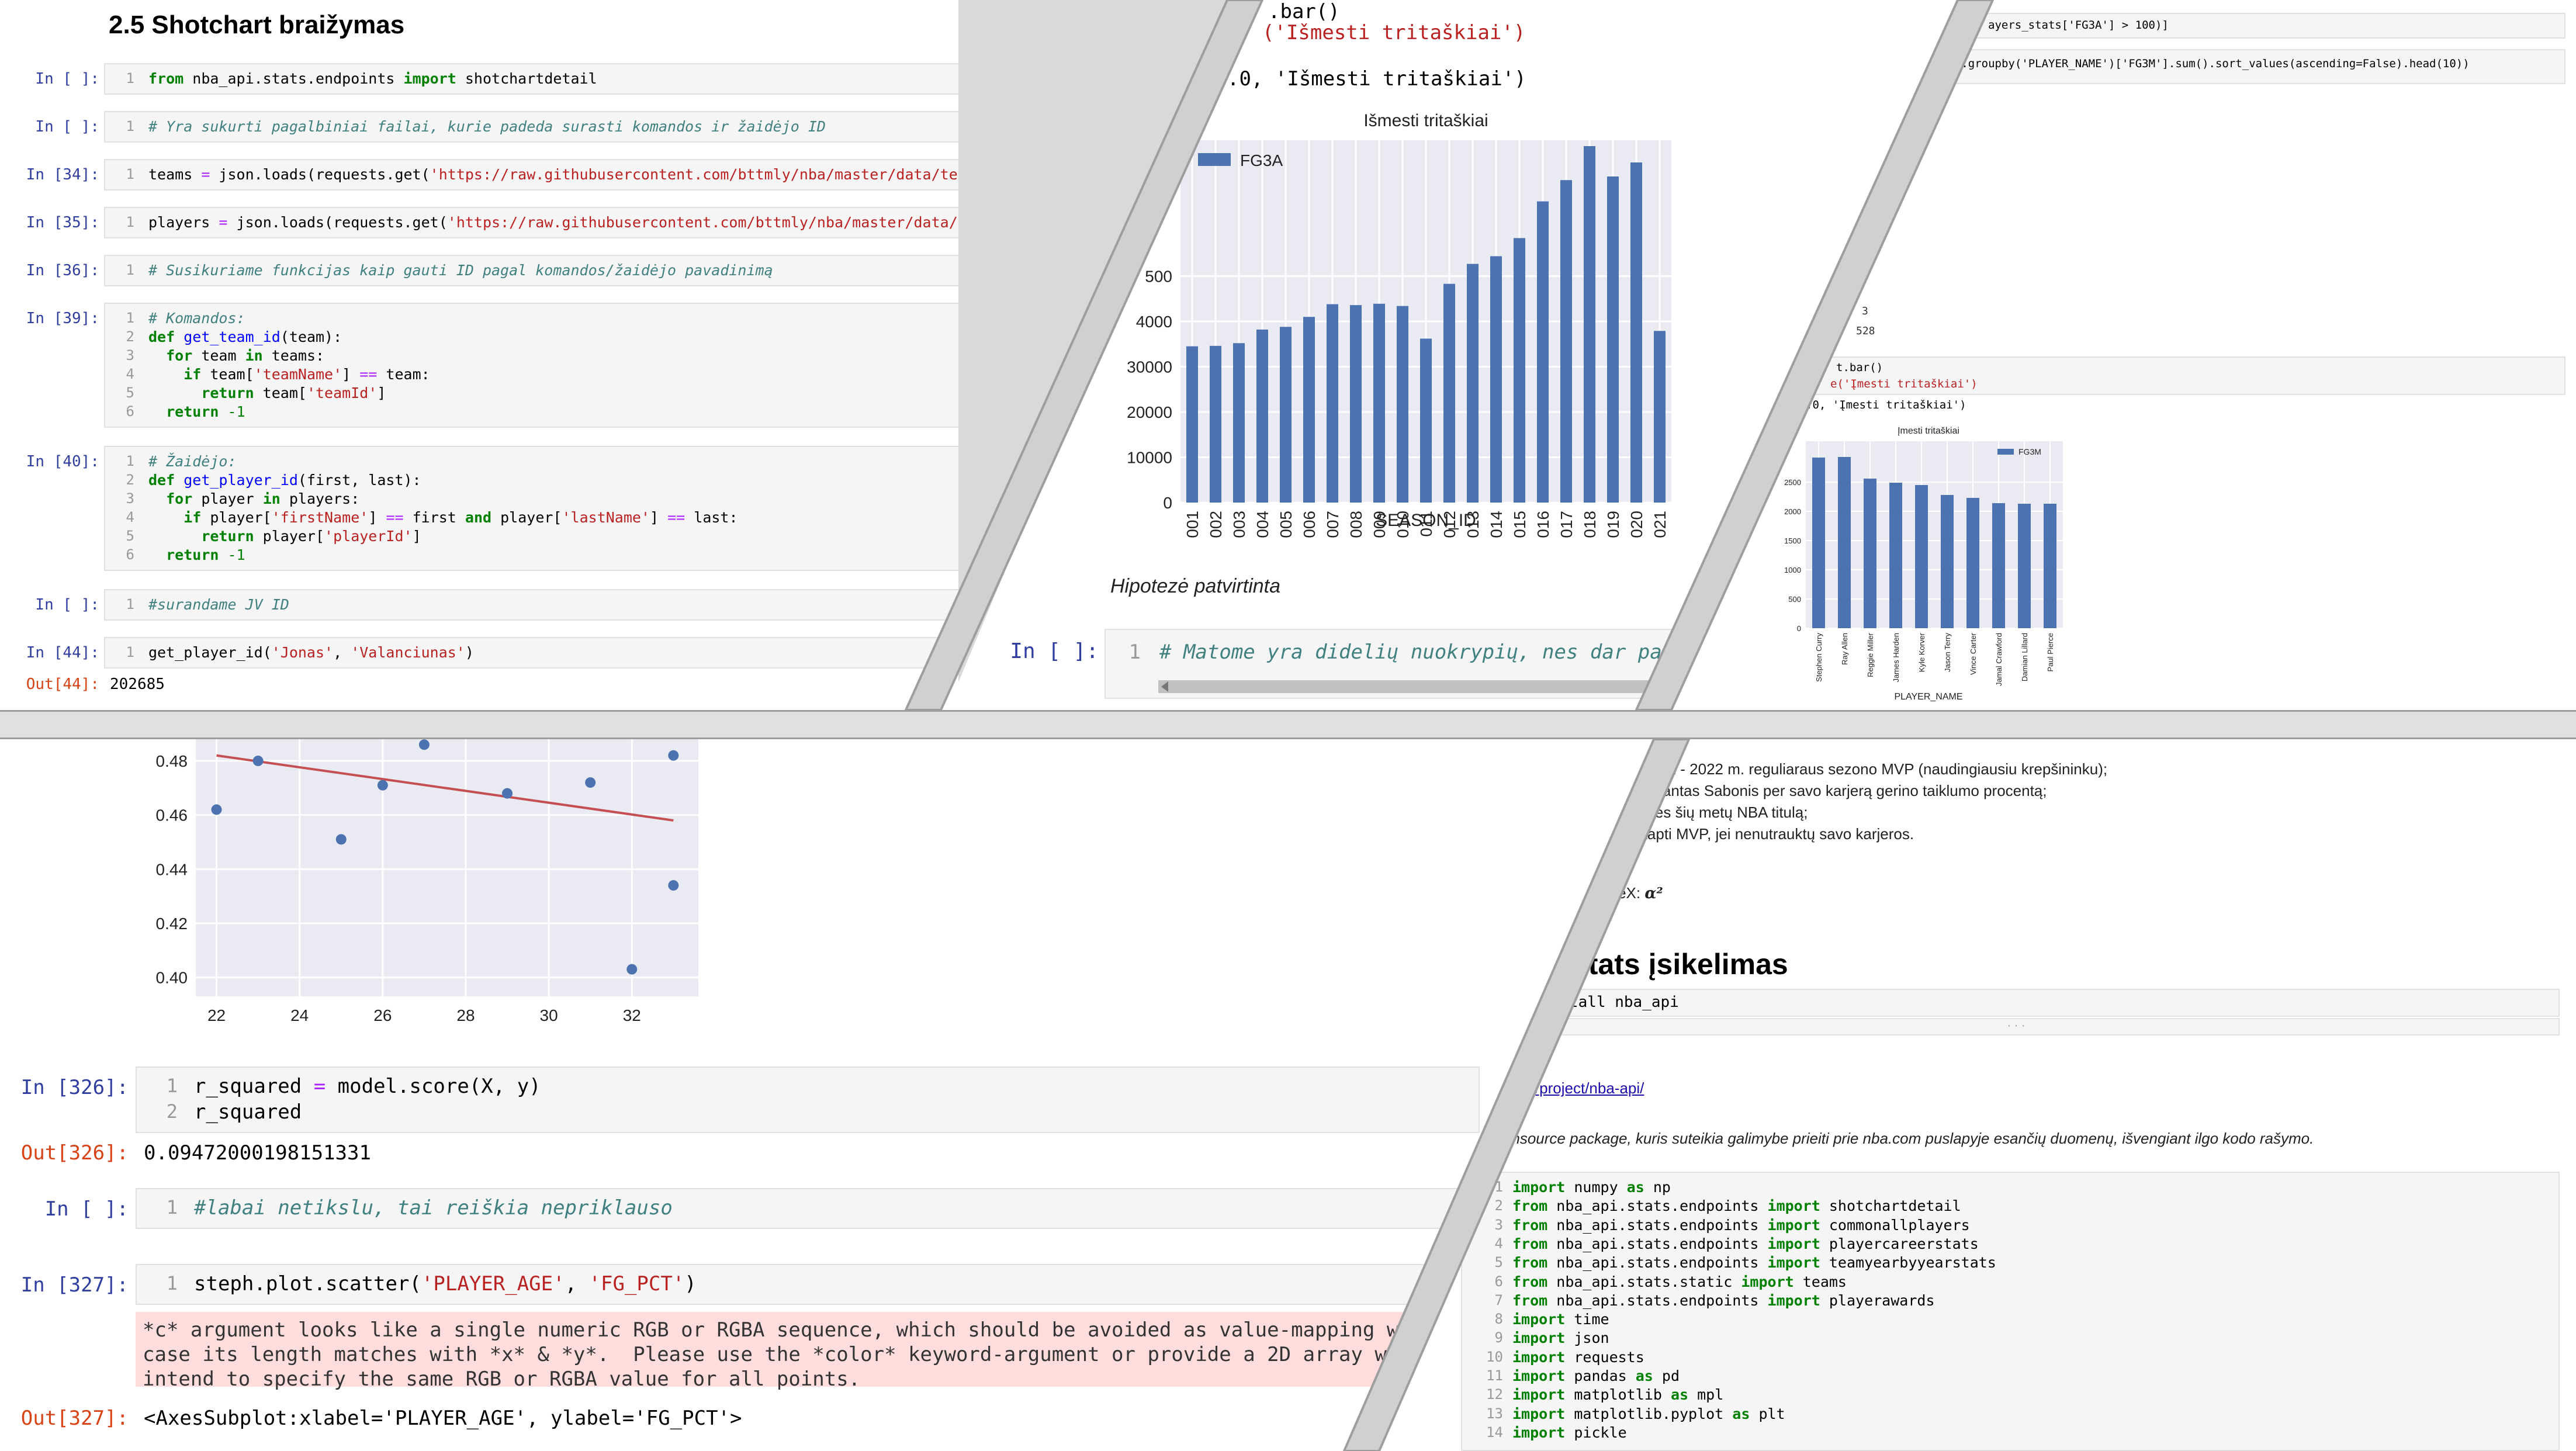 This screenshot has height=1451, width=2576. I want to click on horizontal-divider, so click(1288, 724).